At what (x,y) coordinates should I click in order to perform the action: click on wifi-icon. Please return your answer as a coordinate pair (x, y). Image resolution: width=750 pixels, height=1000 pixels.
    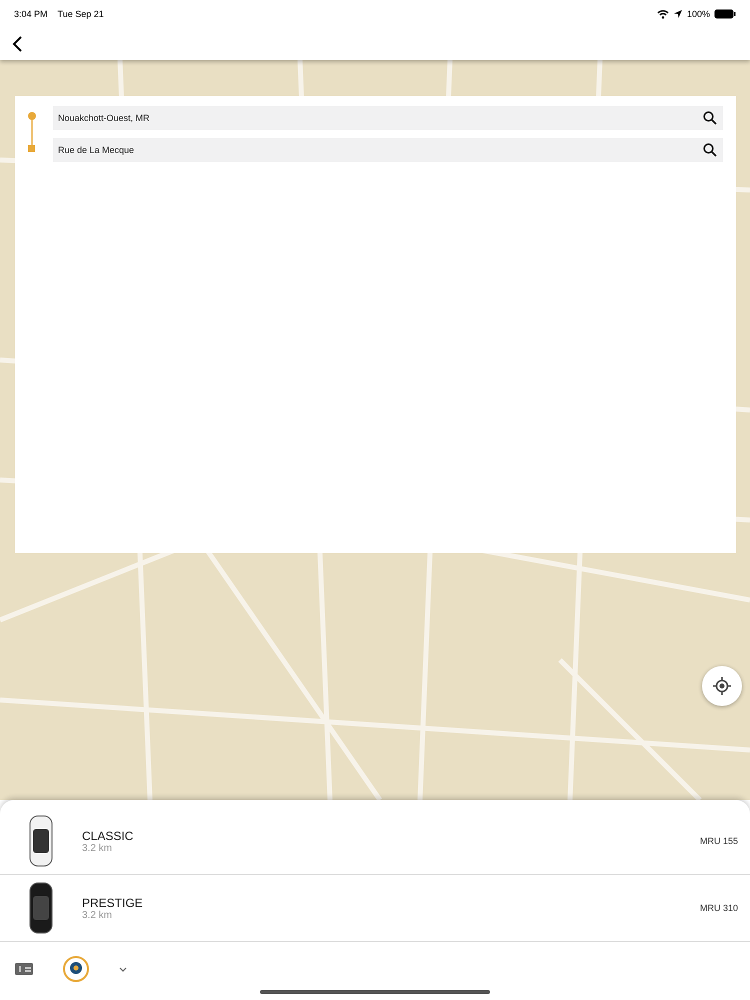
    Looking at the image, I should click on (662, 14).